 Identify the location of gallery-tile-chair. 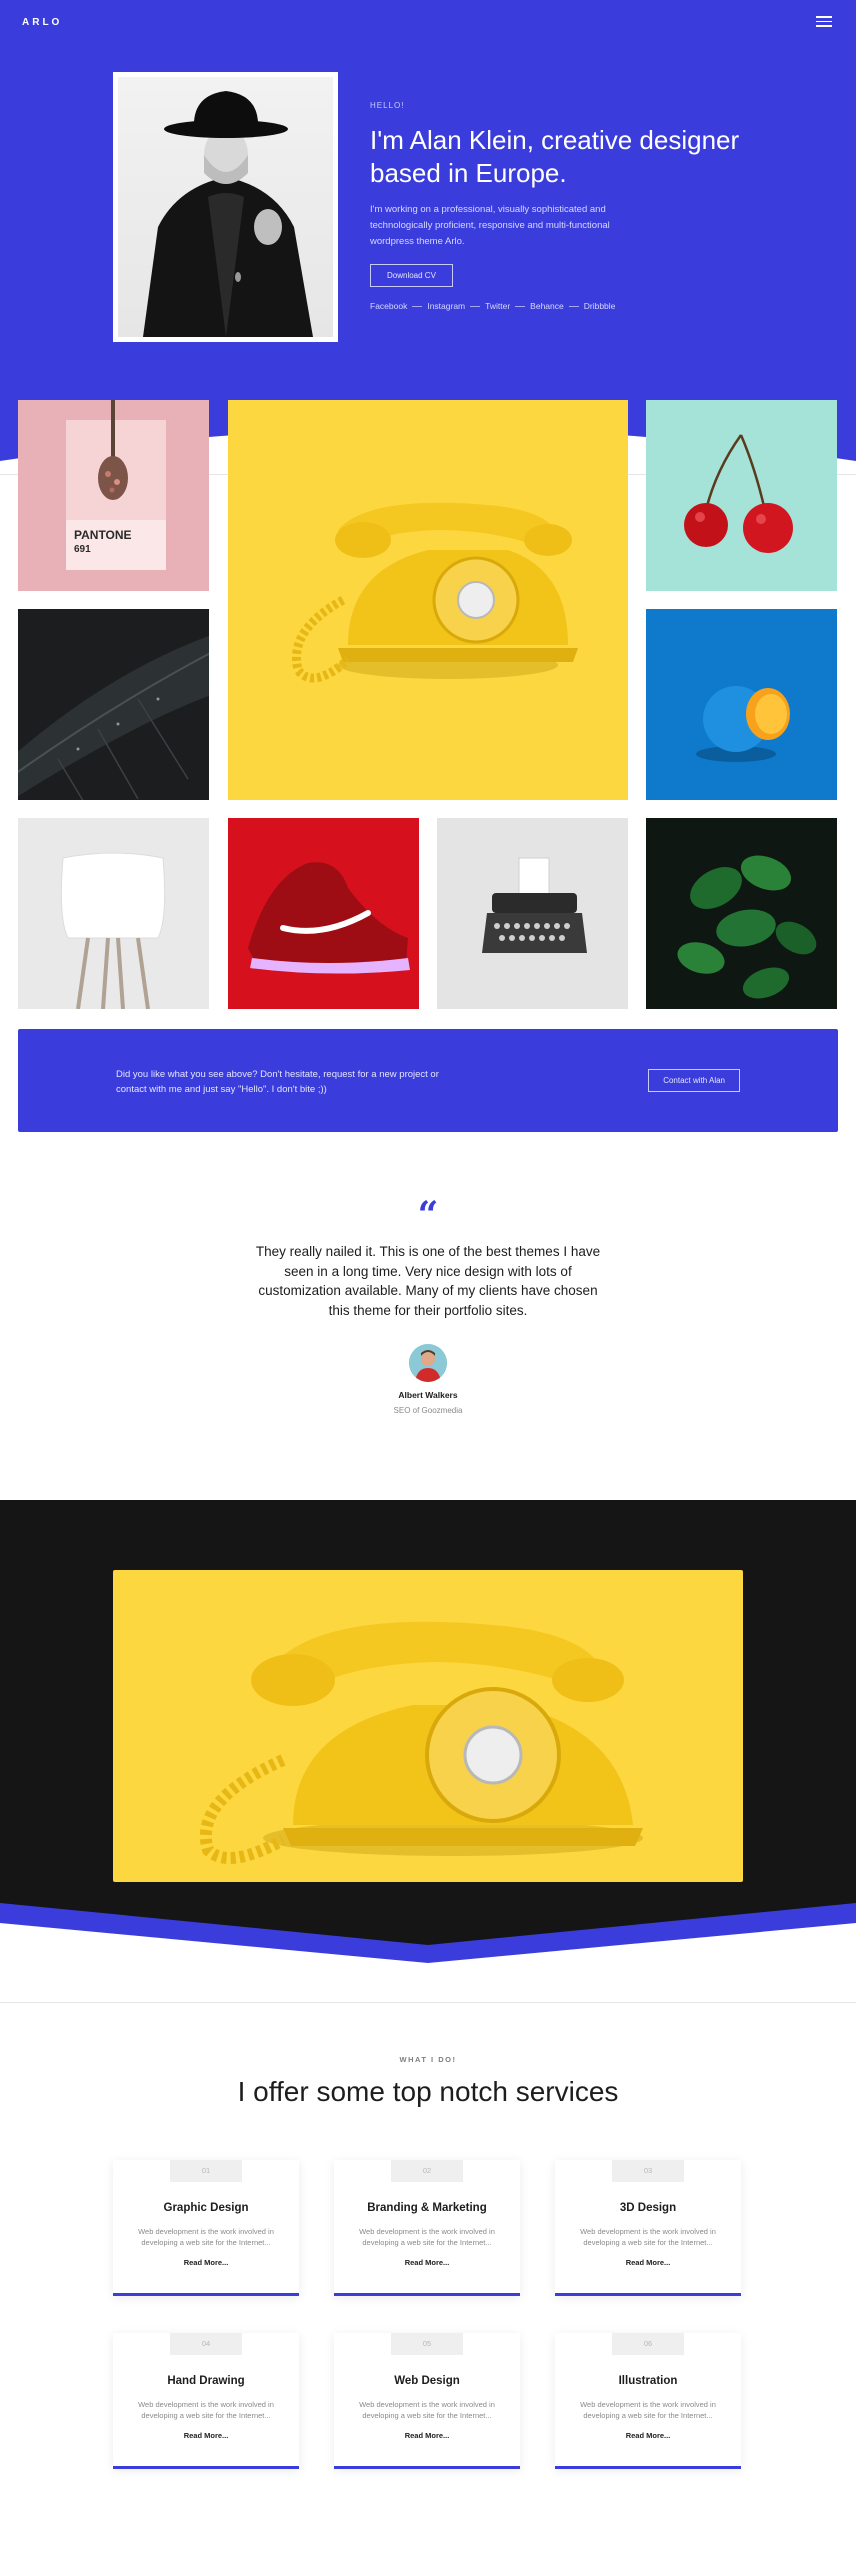
(113, 913).